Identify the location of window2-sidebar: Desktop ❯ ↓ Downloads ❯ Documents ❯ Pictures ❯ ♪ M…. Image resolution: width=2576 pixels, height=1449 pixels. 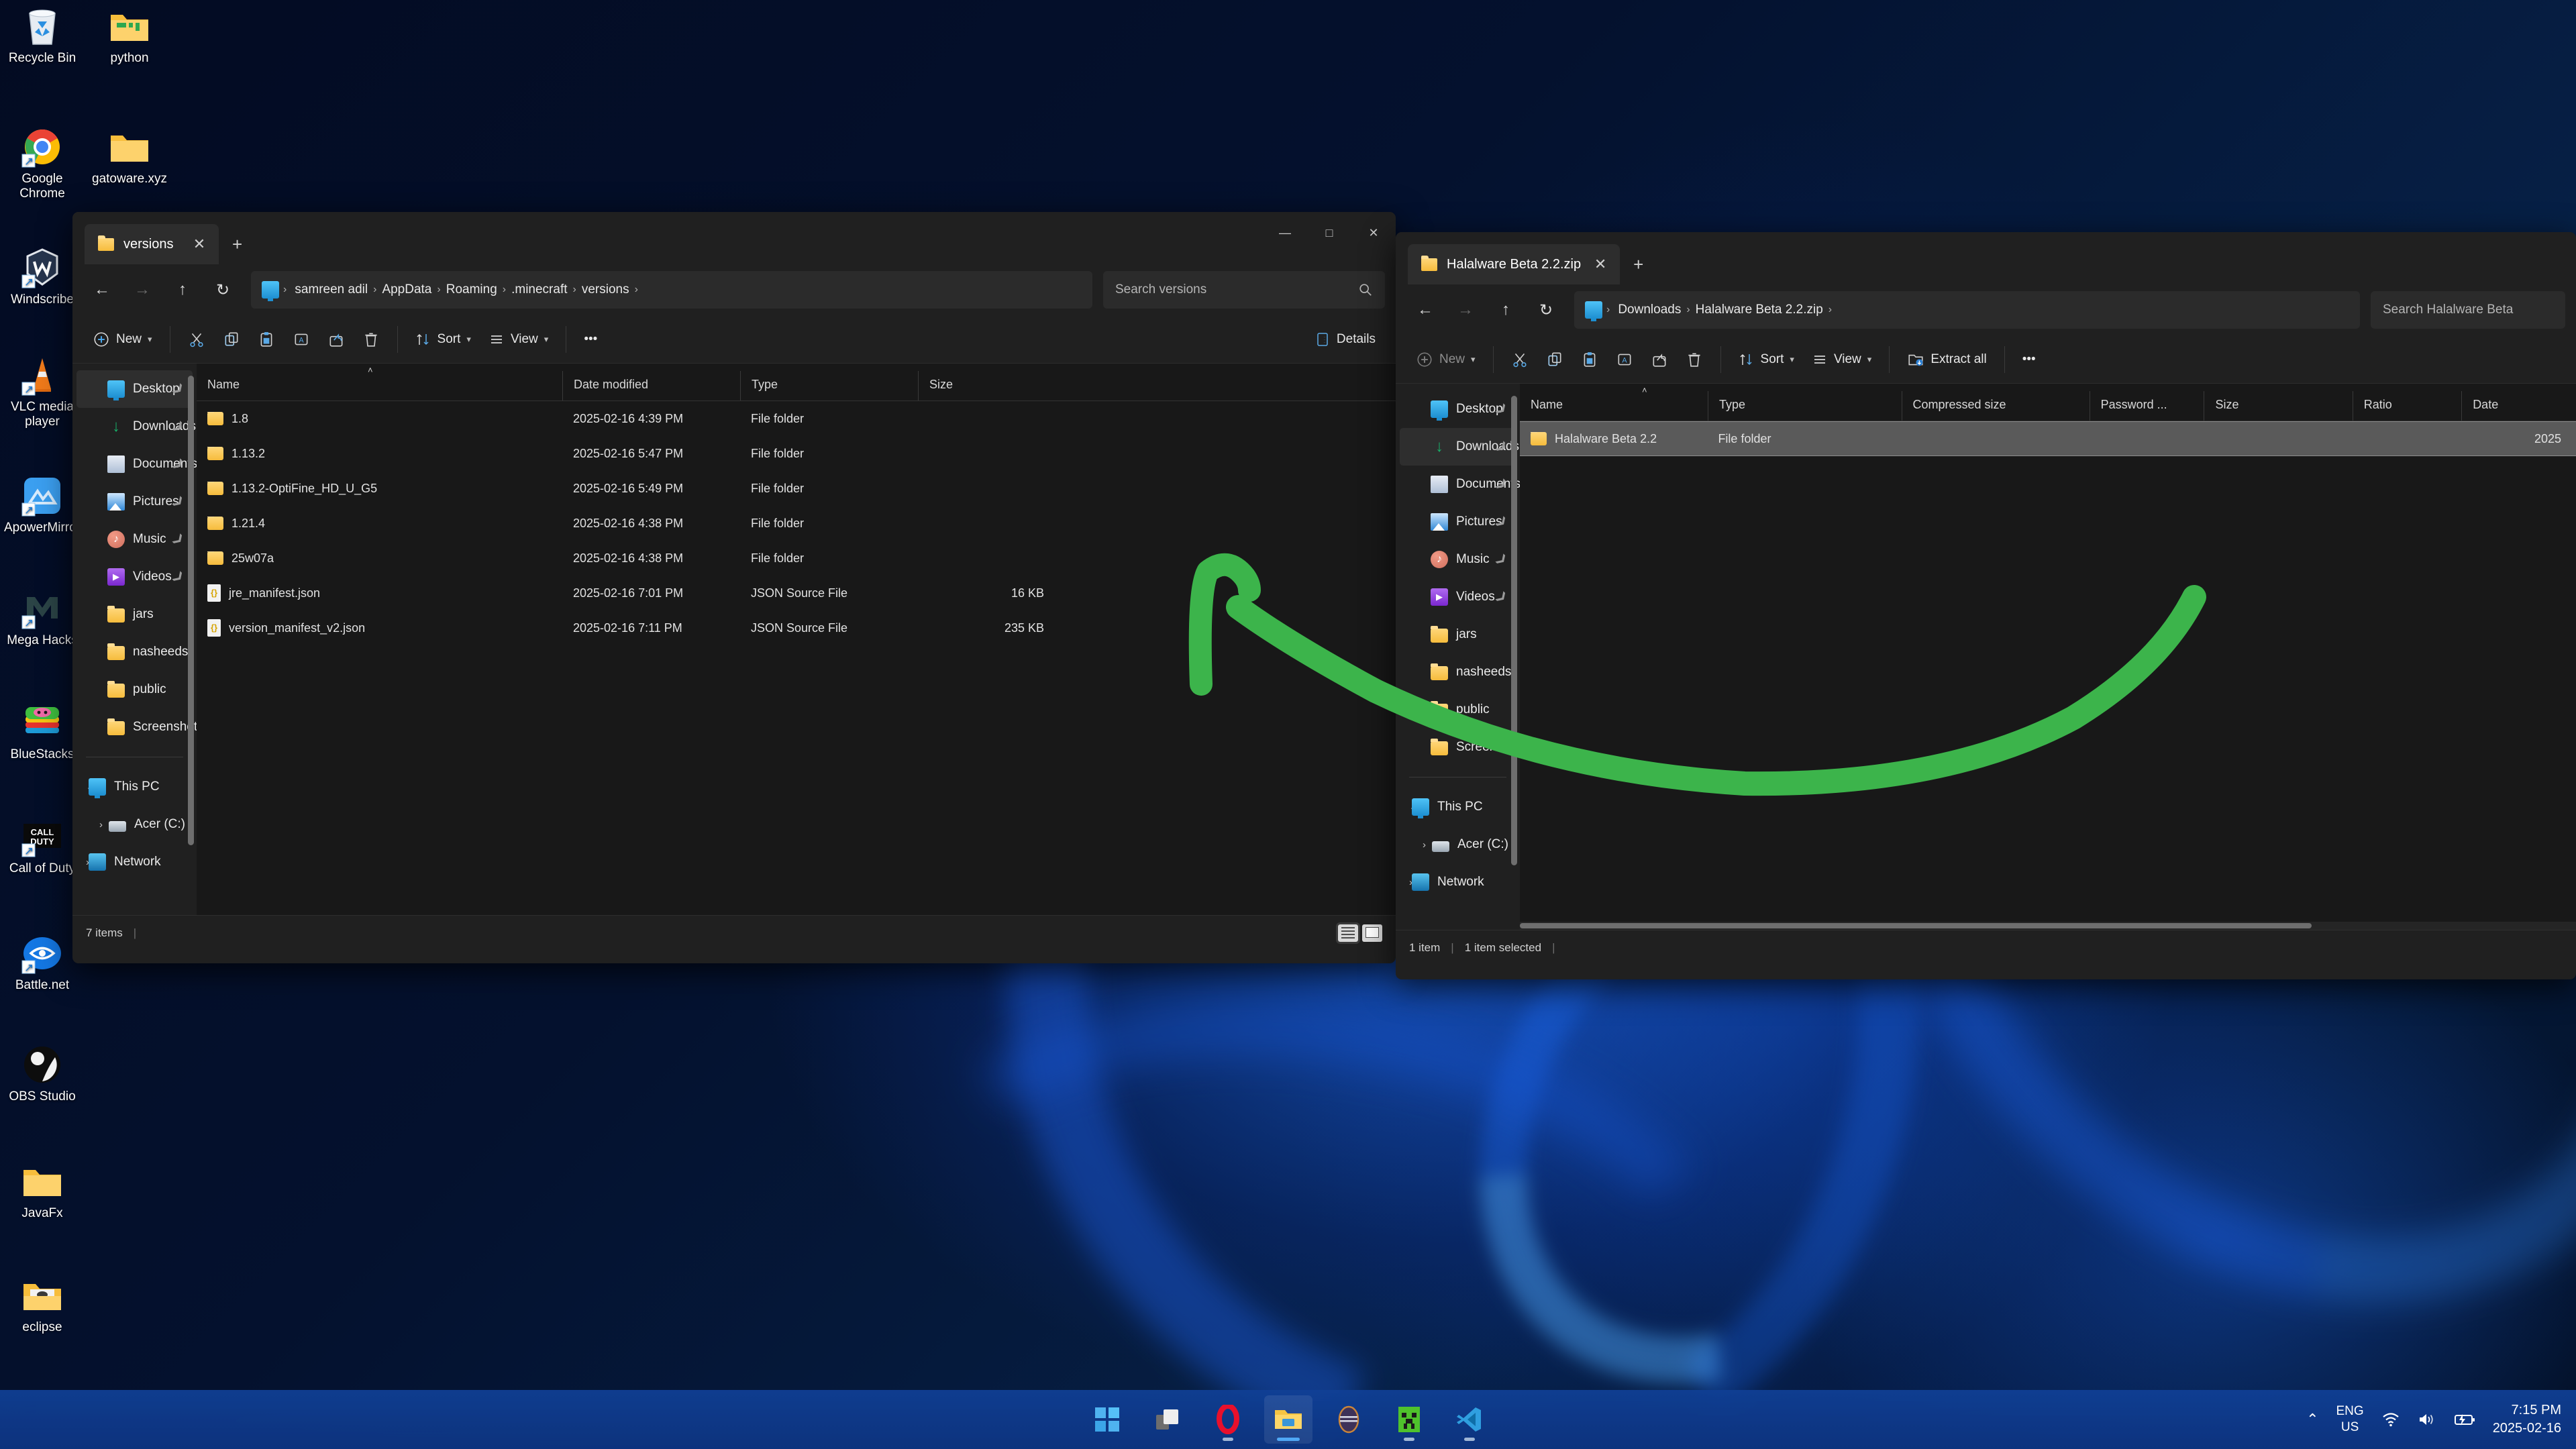
(1461, 657).